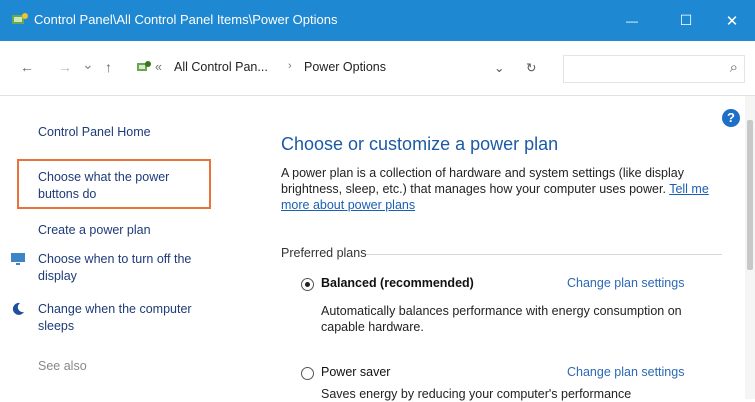  I want to click on change-plan-settings-power-saver: Change plan settings, so click(625, 372).